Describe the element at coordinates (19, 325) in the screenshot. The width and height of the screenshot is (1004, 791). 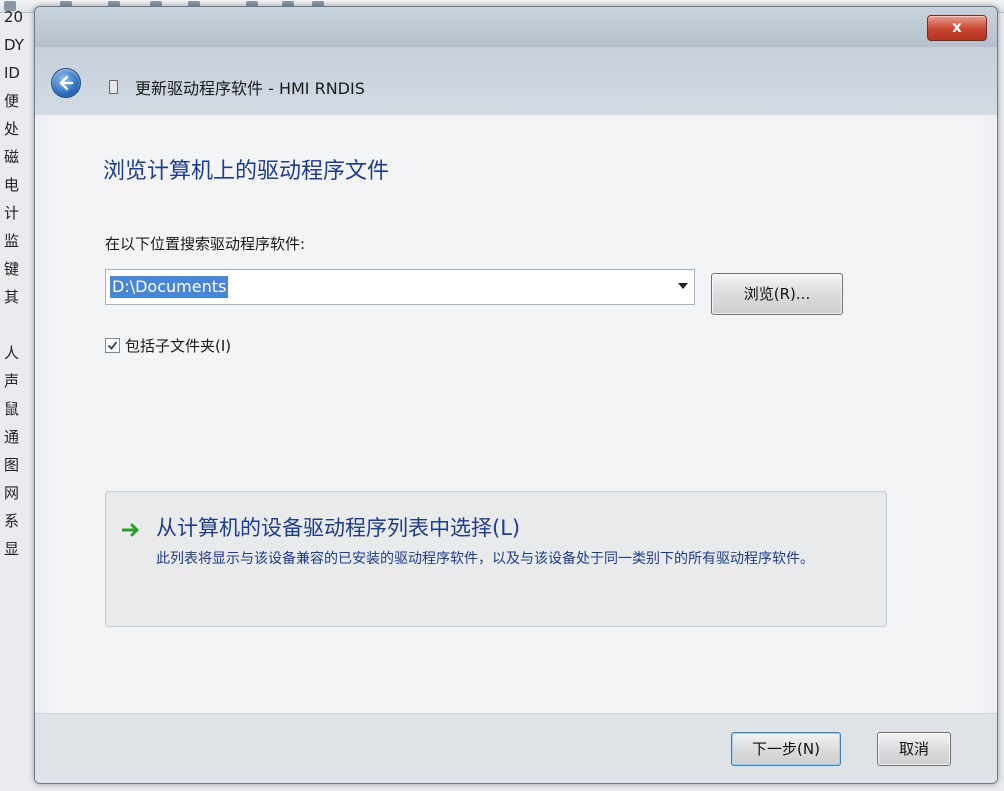
I see `device-category-item` at that location.